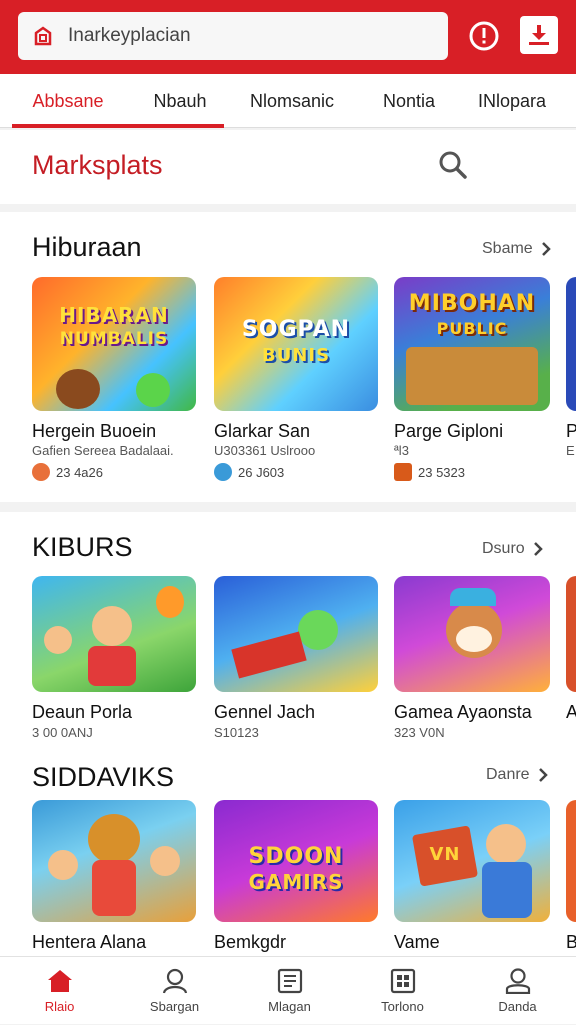 The image size is (576, 1025). What do you see at coordinates (419, 732) in the screenshot?
I see `card-subtitle: 323 V0N` at bounding box center [419, 732].